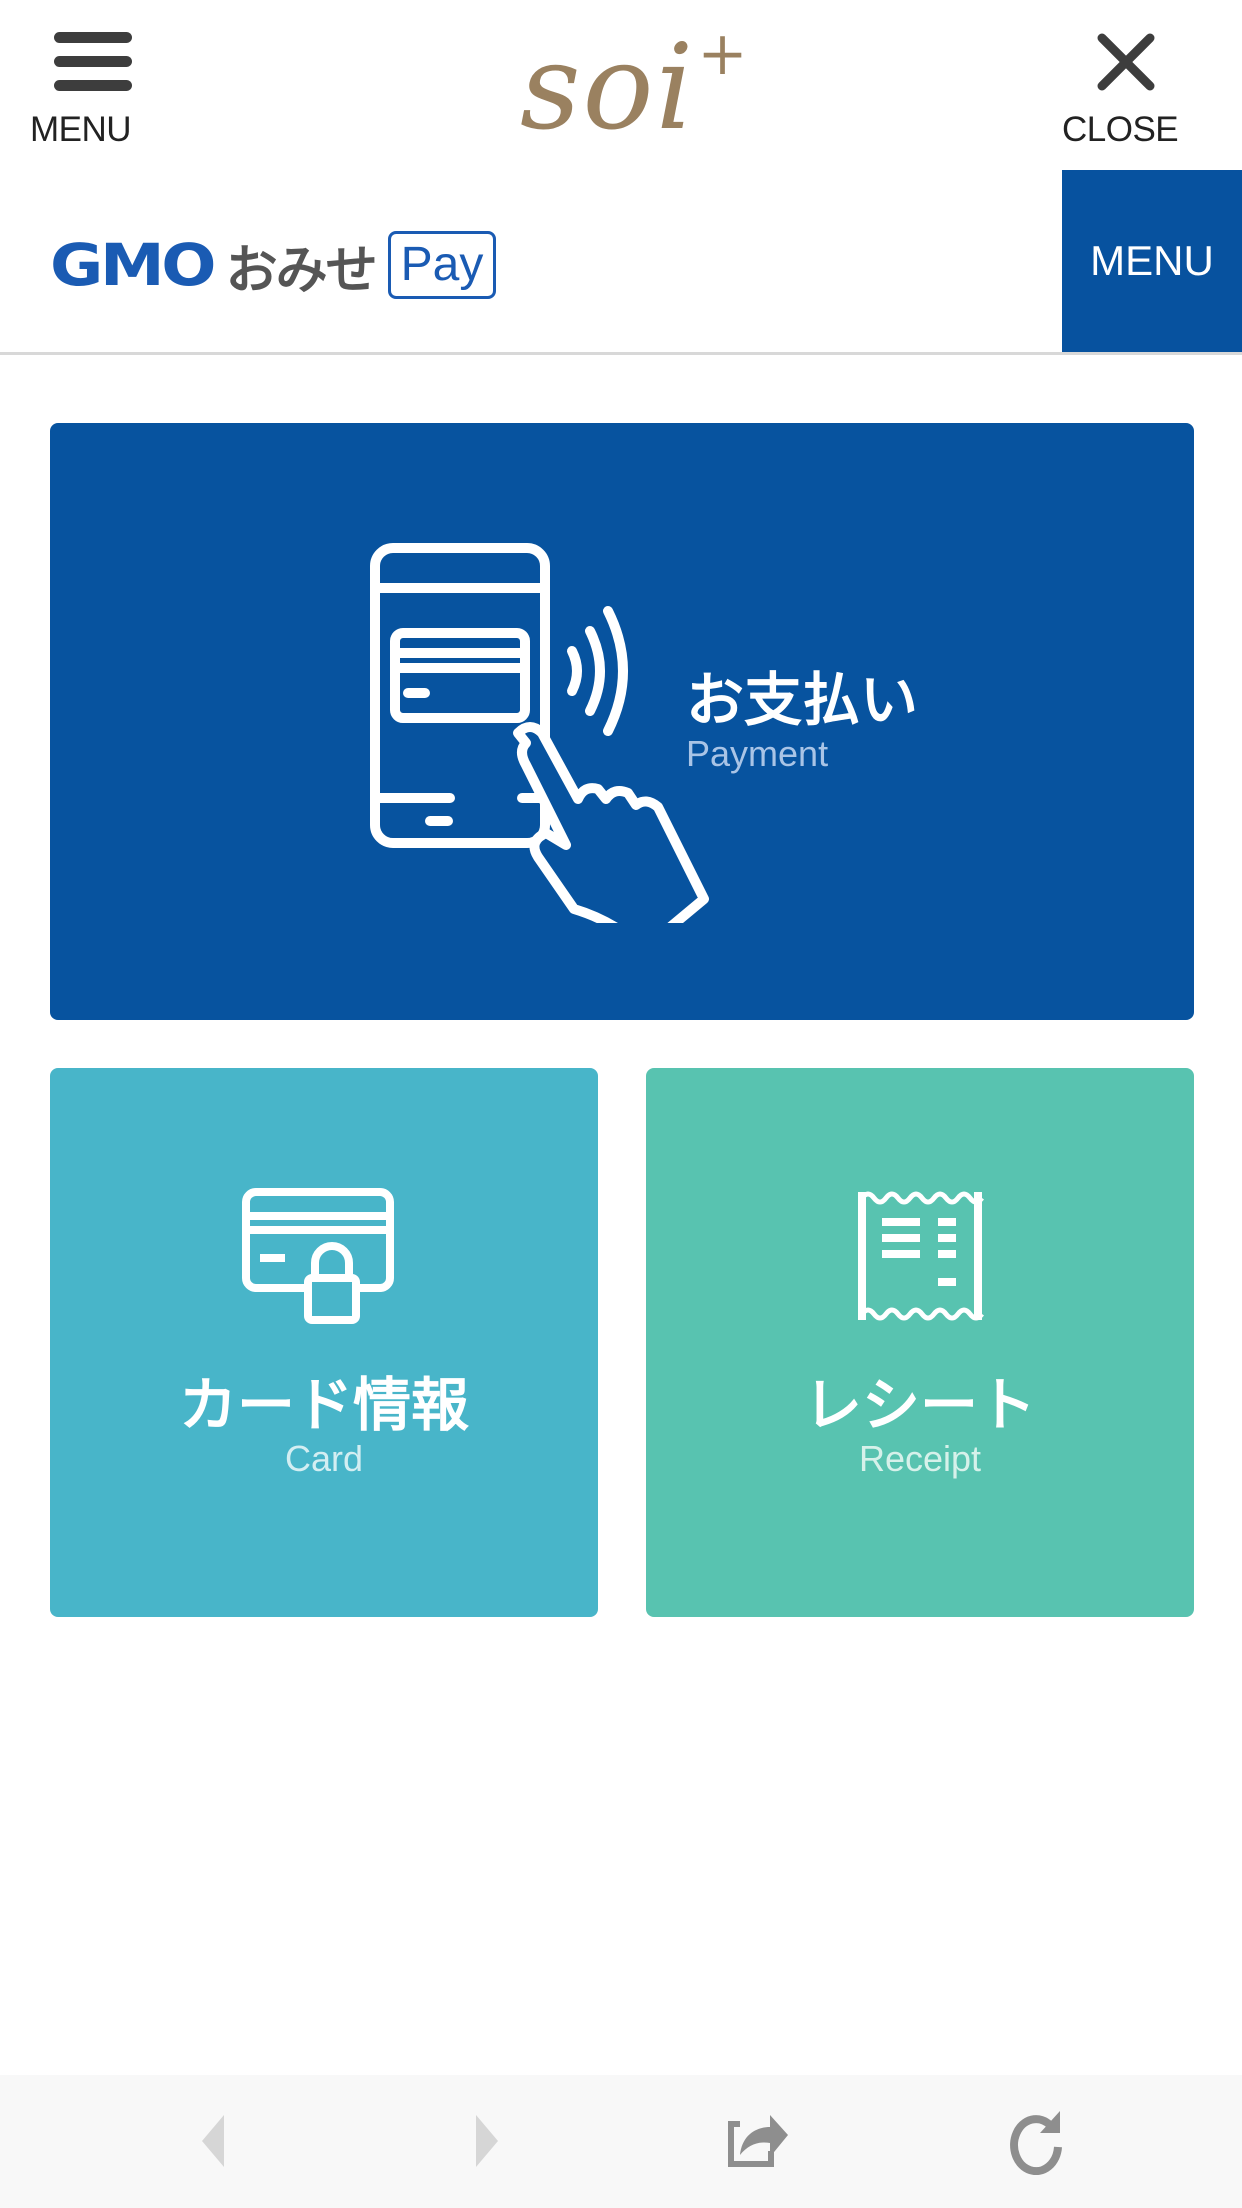 This screenshot has height=2208, width=1242. What do you see at coordinates (323, 1405) in the screenshot?
I see `card-info-title: カード情報` at bounding box center [323, 1405].